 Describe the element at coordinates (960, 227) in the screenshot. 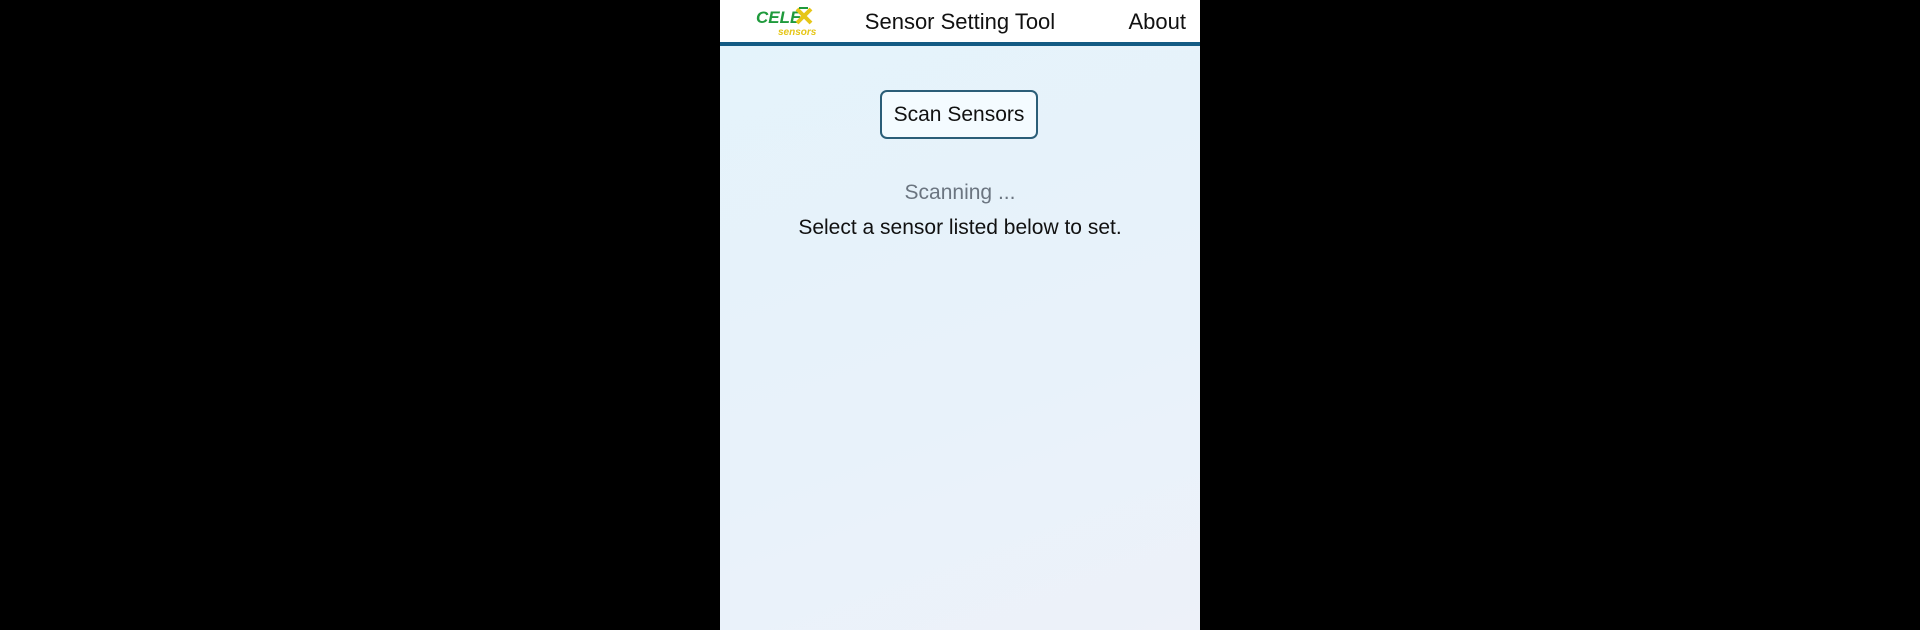

I see `instruction-text: Select a sensor listed below to set.` at that location.